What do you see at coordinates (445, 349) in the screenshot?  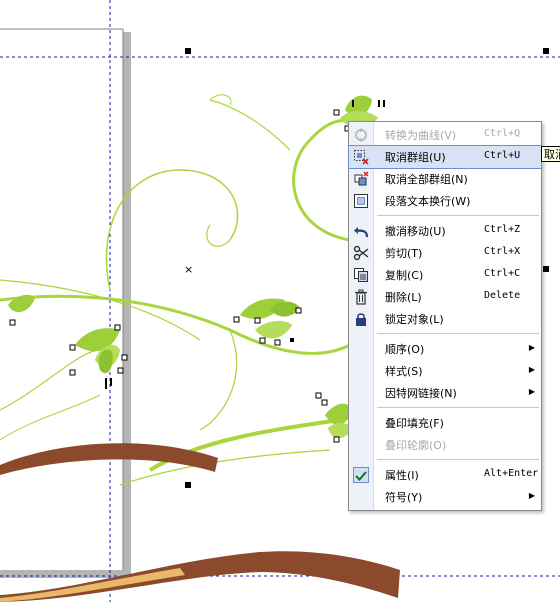 I see `menu-item-order: 顺序(O) ▶` at bounding box center [445, 349].